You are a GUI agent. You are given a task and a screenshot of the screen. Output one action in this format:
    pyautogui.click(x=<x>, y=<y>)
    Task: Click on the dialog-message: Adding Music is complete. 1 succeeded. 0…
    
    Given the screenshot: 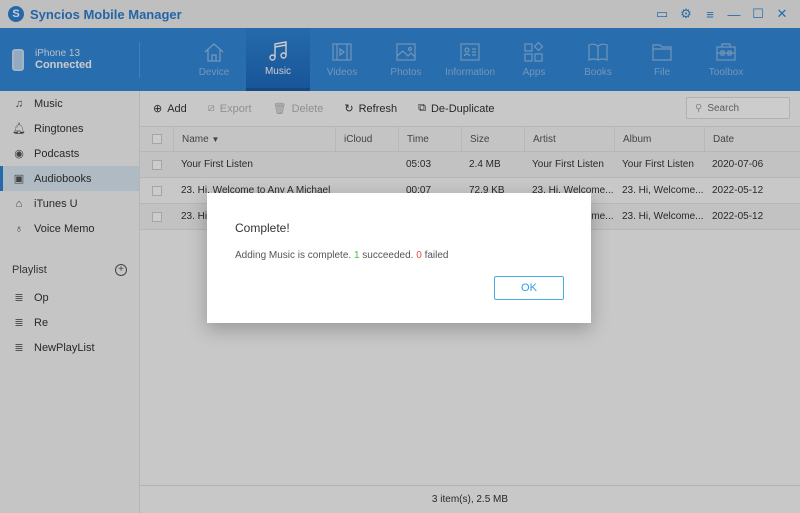 What is the action you would take?
    pyautogui.click(x=342, y=255)
    